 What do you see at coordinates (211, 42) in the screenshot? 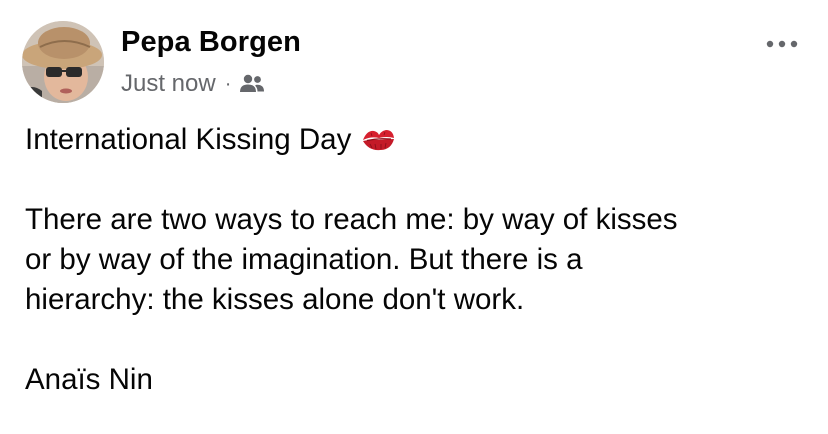
I see `author-name: Pepa Borgen` at bounding box center [211, 42].